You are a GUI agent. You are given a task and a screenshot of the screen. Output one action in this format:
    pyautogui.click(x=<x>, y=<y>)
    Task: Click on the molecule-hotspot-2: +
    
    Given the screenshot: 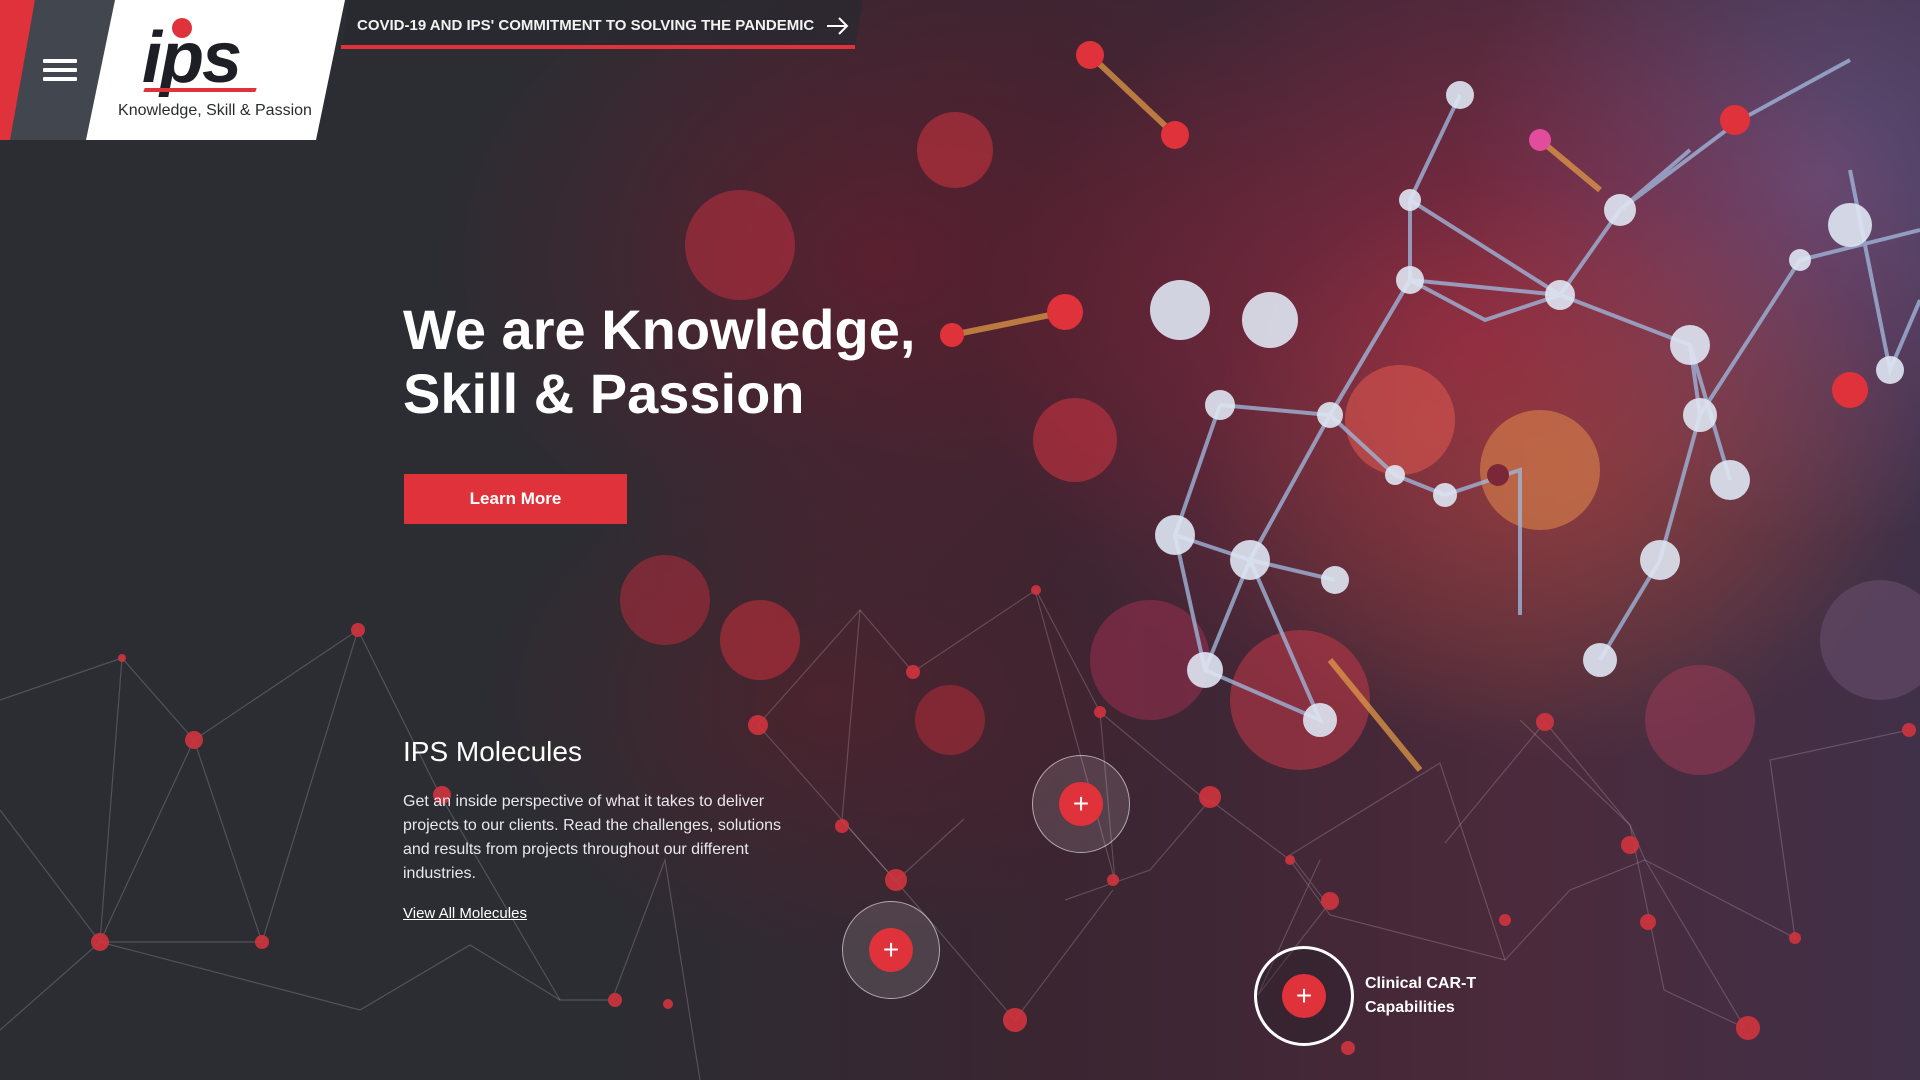 What is the action you would take?
    pyautogui.click(x=891, y=950)
    